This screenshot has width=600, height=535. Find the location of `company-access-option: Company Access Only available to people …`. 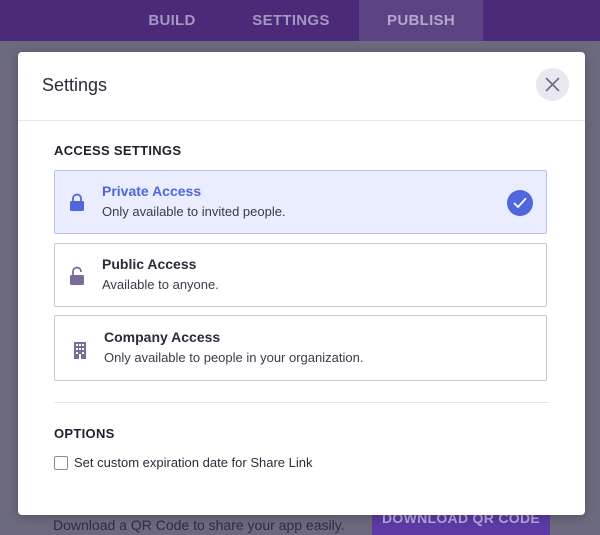

company-access-option: Company Access Only available to people … is located at coordinates (300, 348).